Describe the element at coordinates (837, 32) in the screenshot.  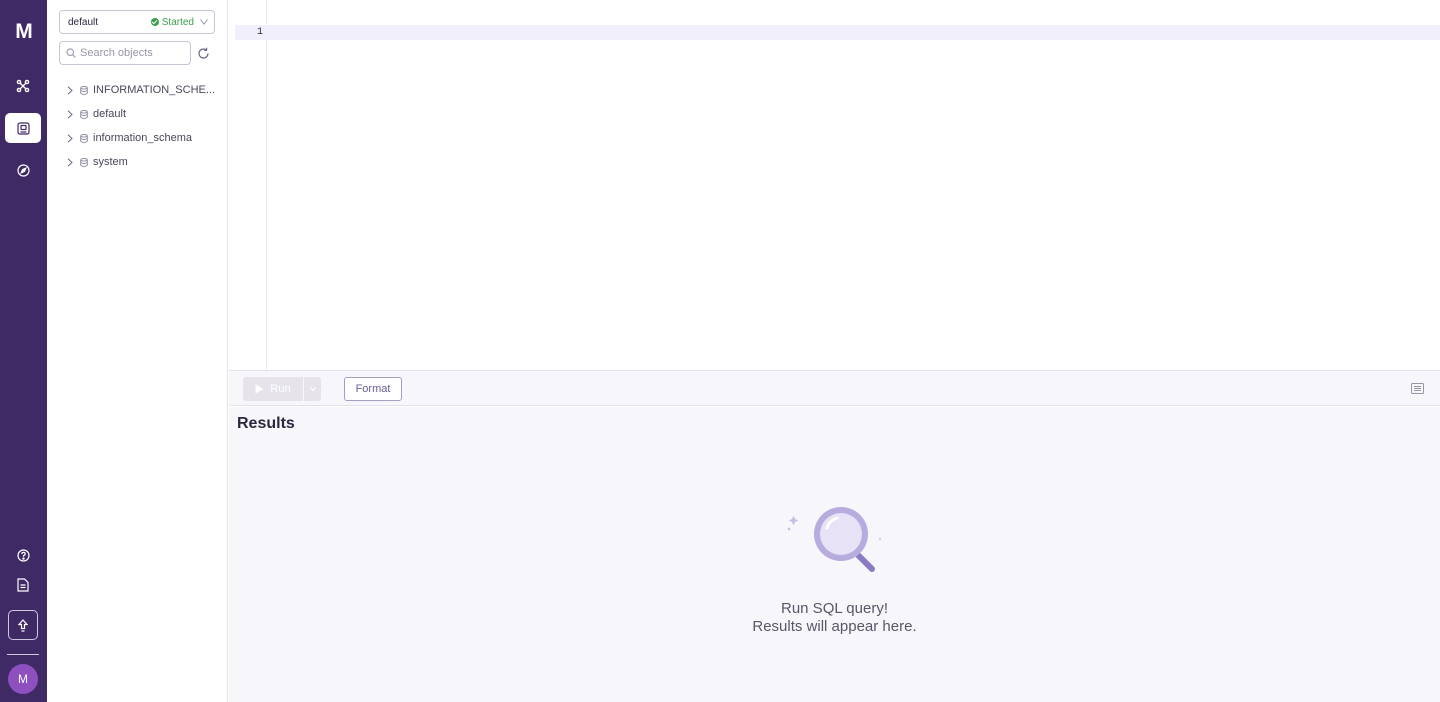
I see `active-line` at that location.